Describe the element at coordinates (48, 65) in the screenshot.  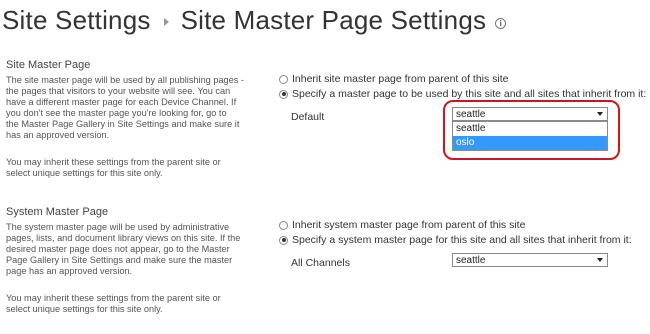
I see `site-master-heading: Site Master Page` at that location.